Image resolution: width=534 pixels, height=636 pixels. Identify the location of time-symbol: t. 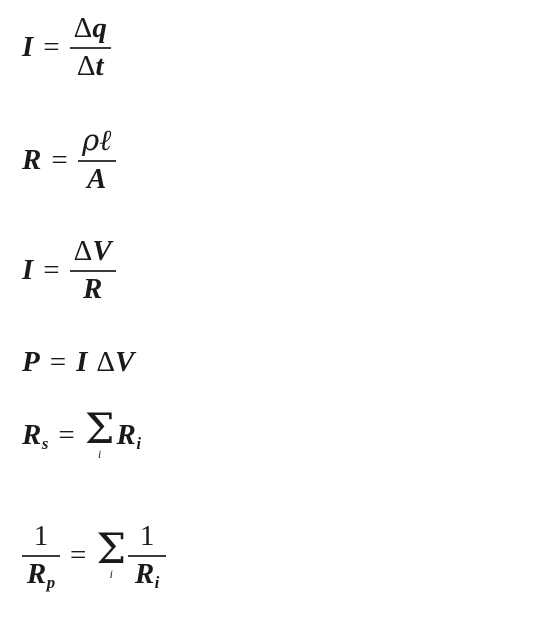
(99, 65).